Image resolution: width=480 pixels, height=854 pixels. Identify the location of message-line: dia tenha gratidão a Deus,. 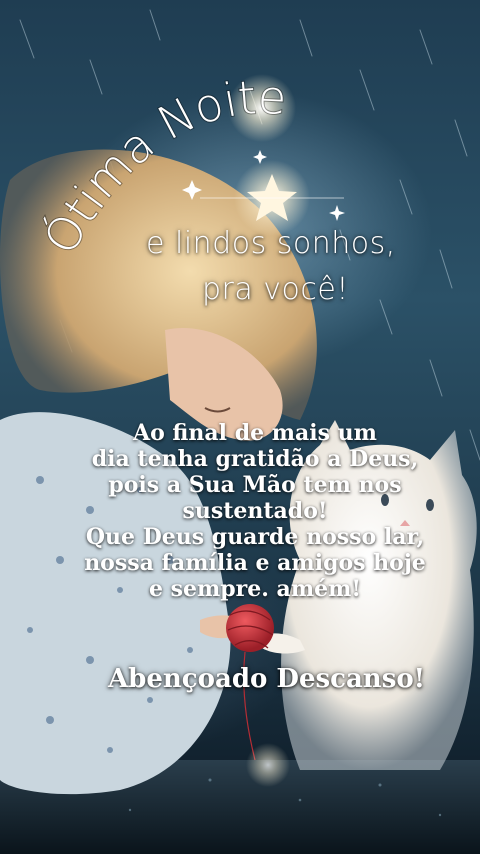
(255, 459).